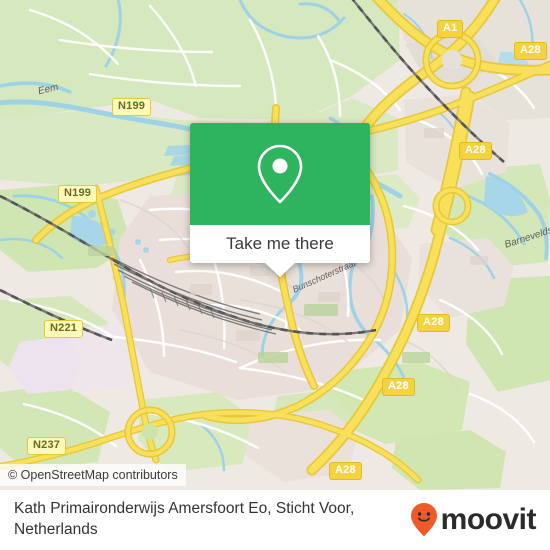 Image resolution: width=550 pixels, height=550 pixels. What do you see at coordinates (450, 29) in the screenshot?
I see `road-shield-a1: A1` at bounding box center [450, 29].